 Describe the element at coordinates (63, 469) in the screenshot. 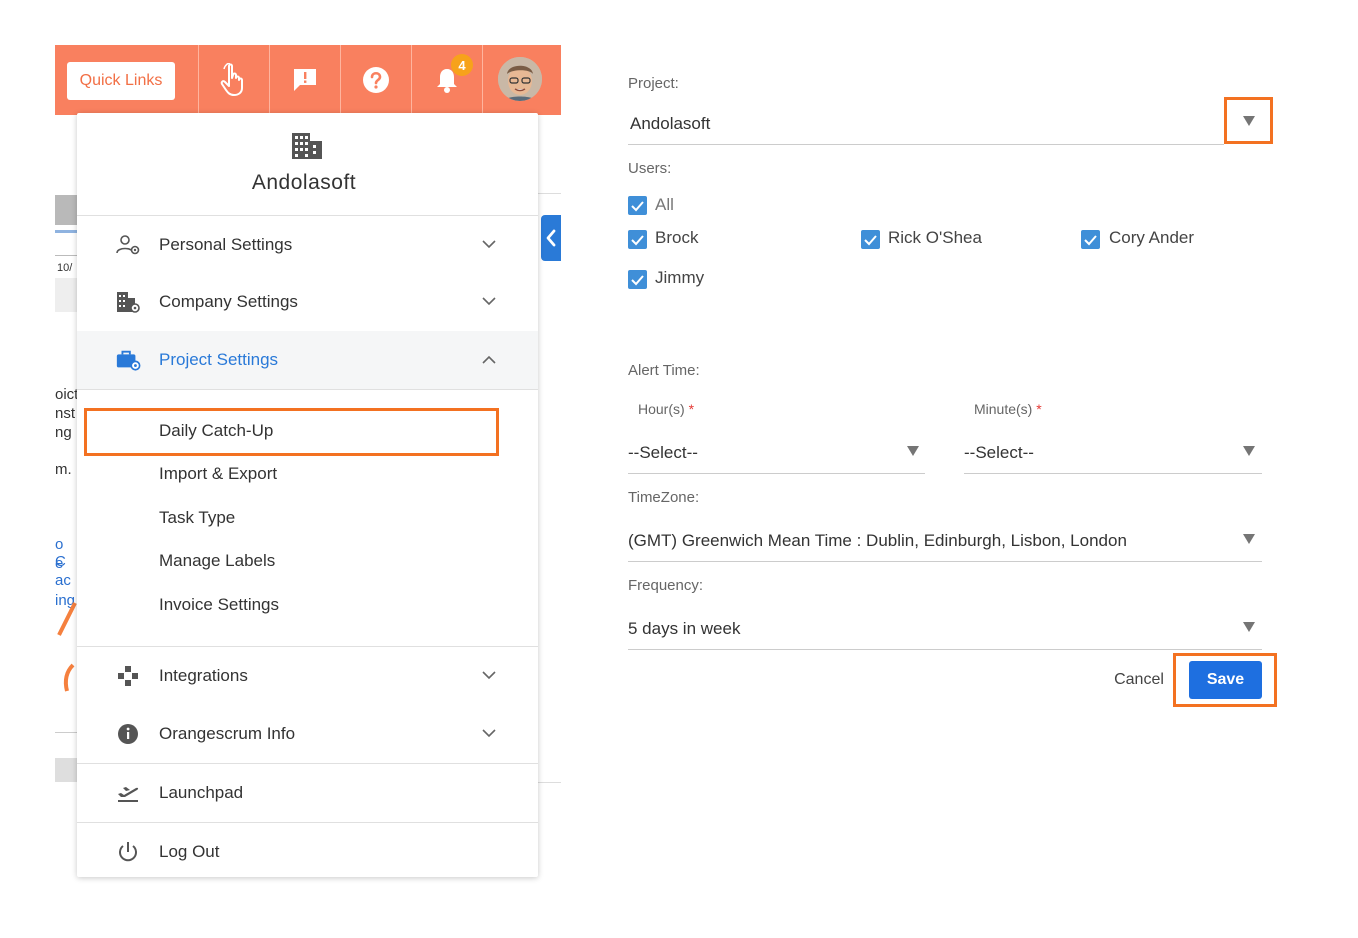

I see `background-text-4: m.` at that location.